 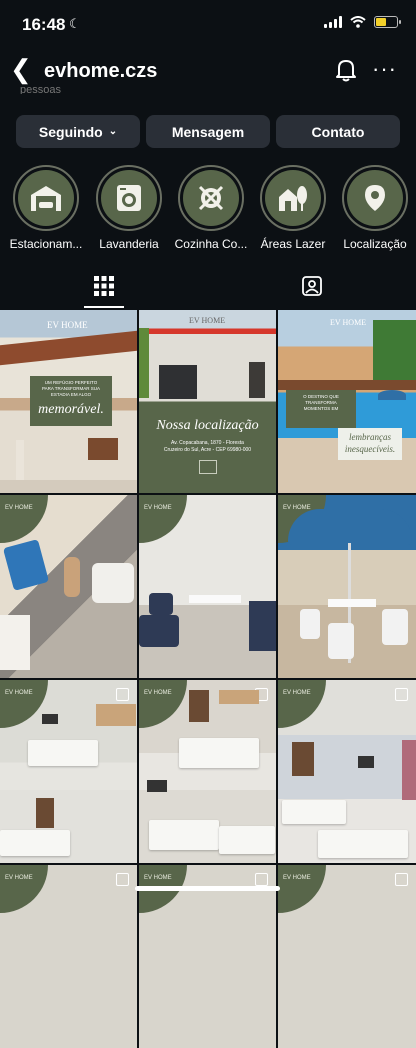 I want to click on contact-label: Contato, so click(x=338, y=131).